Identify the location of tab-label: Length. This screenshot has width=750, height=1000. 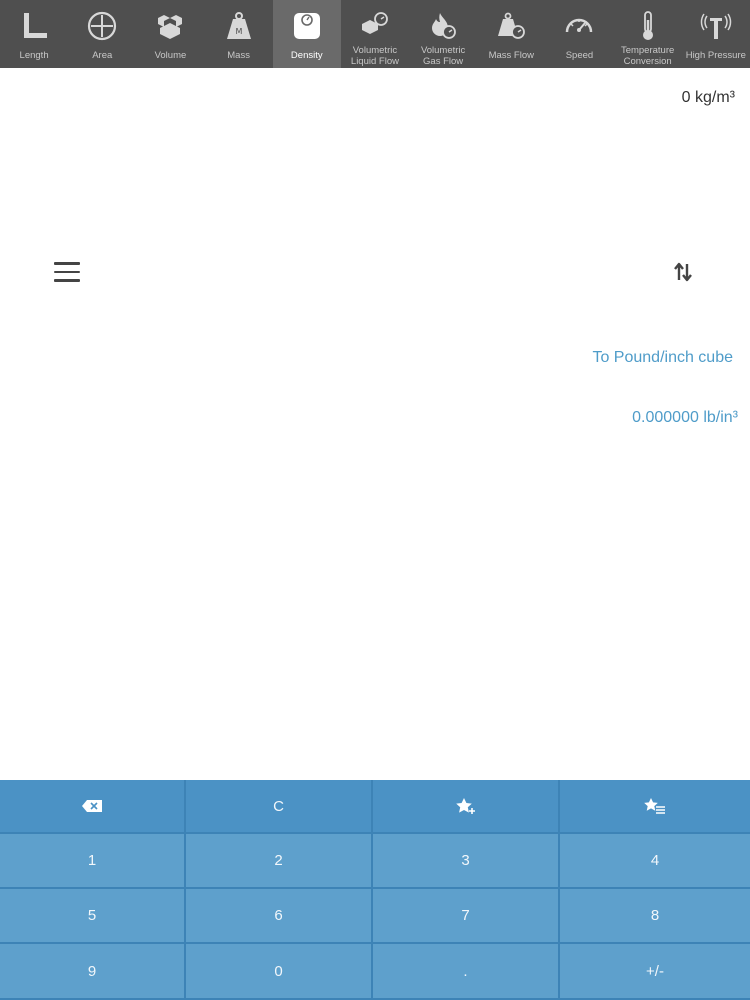
(34, 55).